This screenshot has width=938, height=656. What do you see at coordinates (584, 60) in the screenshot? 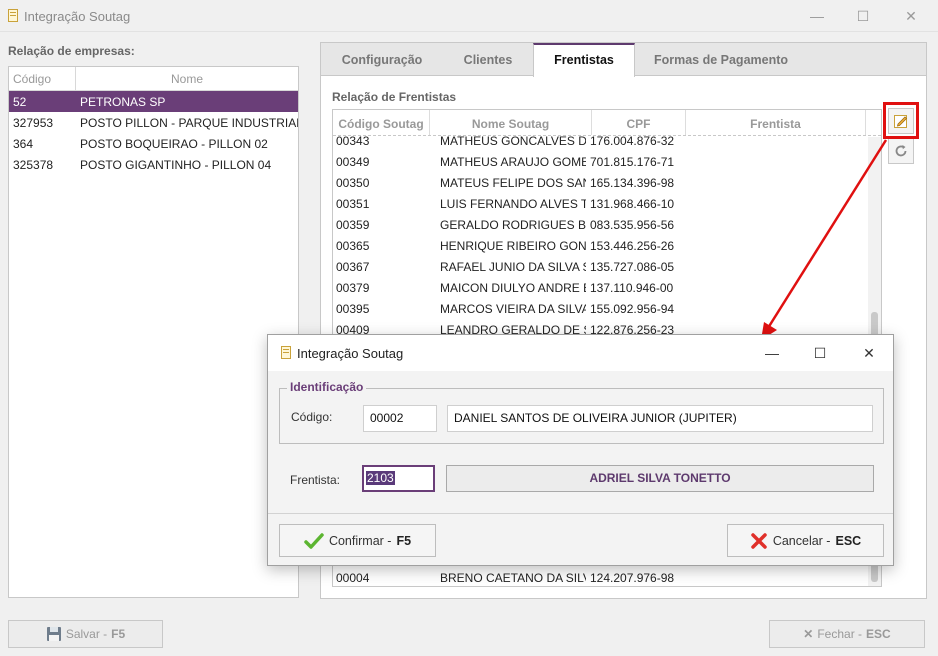
I see `tab-frentistas: Frentistas` at bounding box center [584, 60].